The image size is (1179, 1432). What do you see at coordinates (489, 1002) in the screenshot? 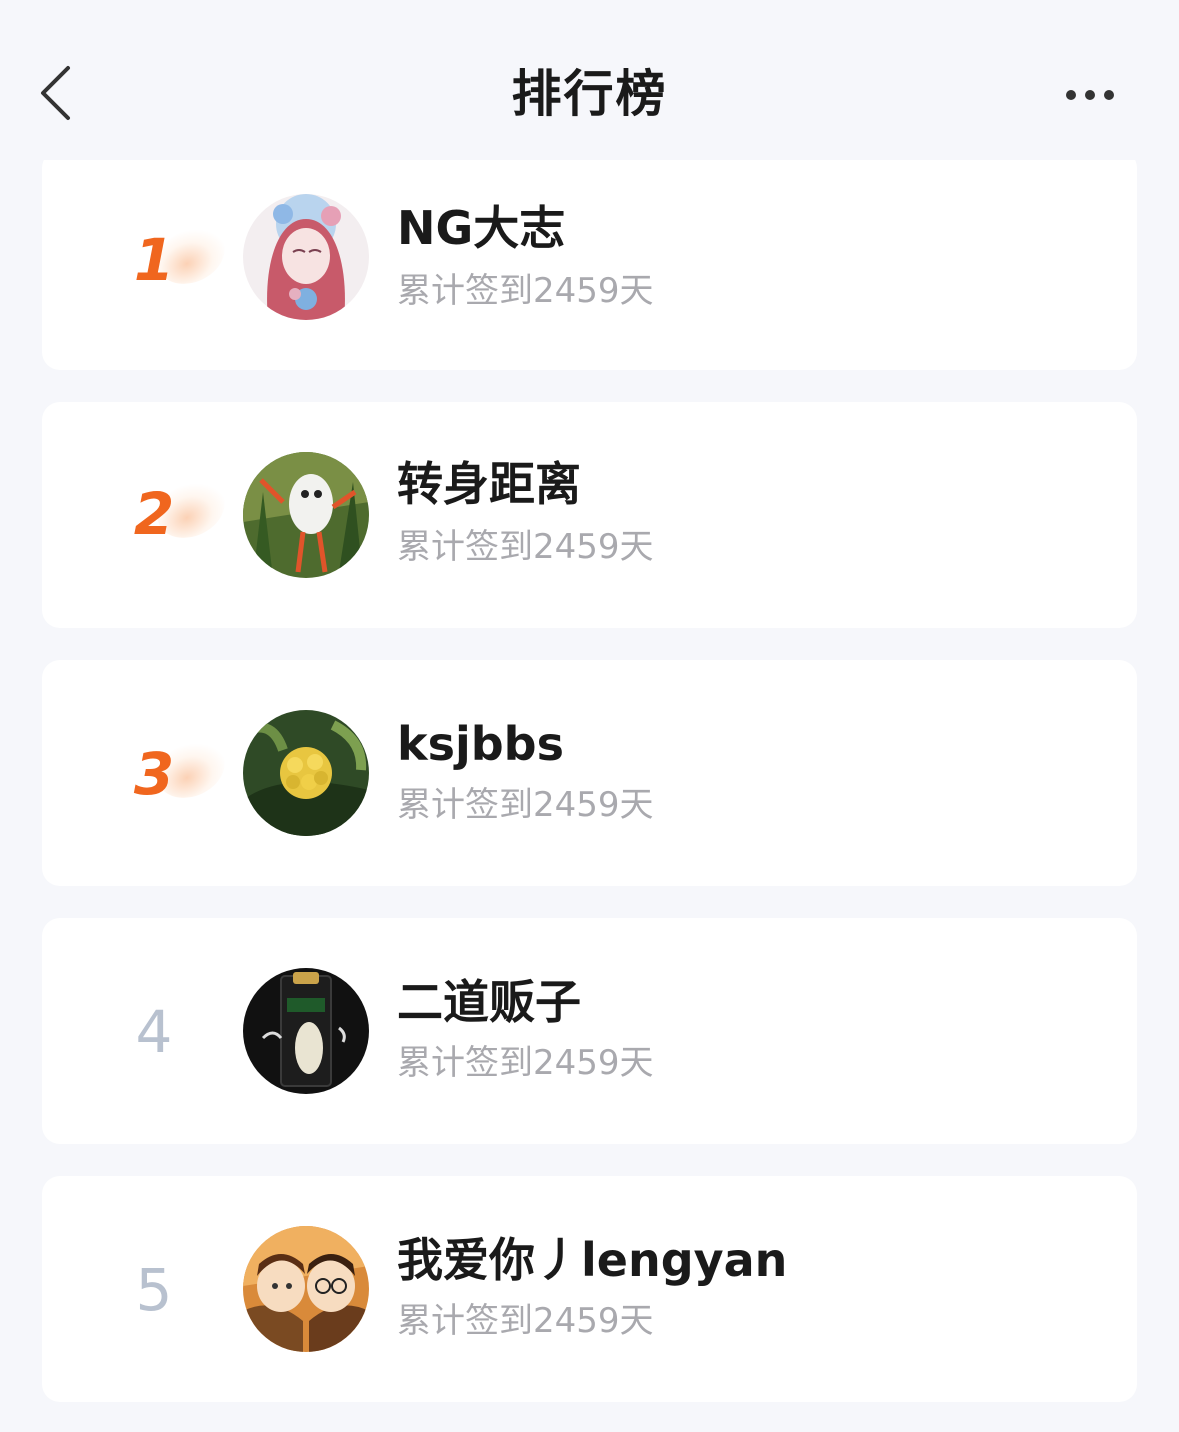
I see `username: 二道贩子` at bounding box center [489, 1002].